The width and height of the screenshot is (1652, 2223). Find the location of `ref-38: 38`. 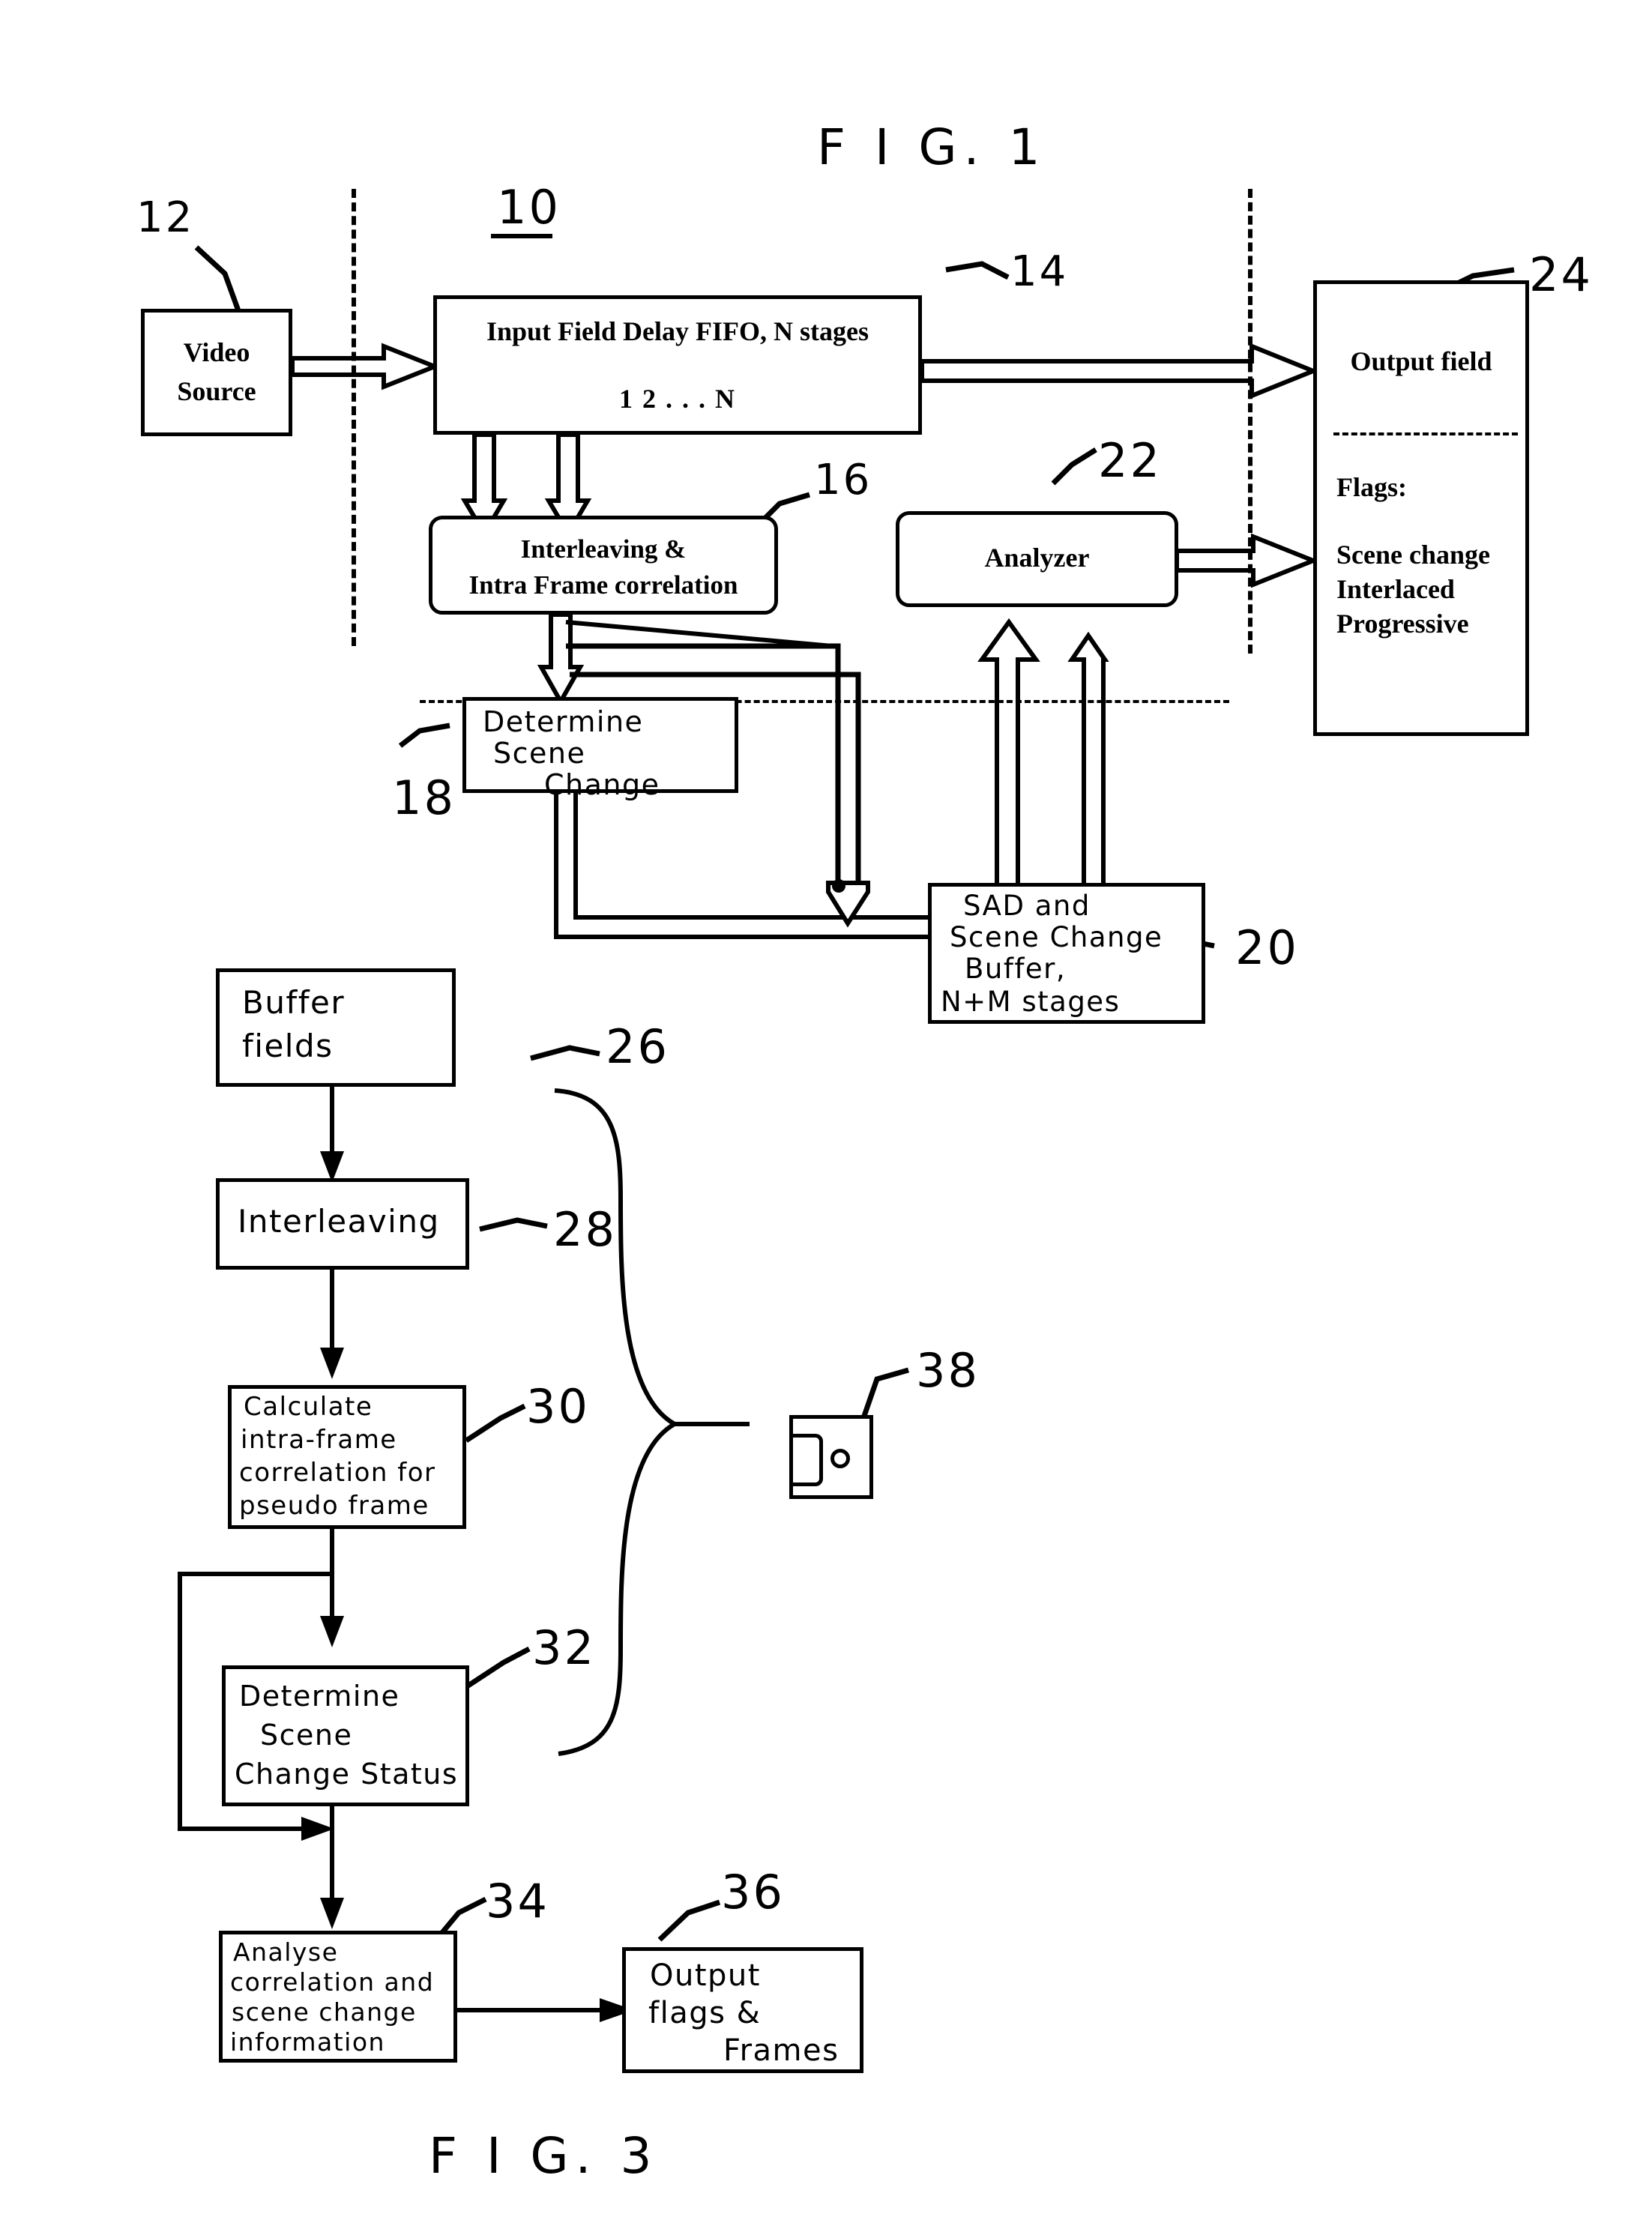

ref-38: 38 is located at coordinates (948, 1370).